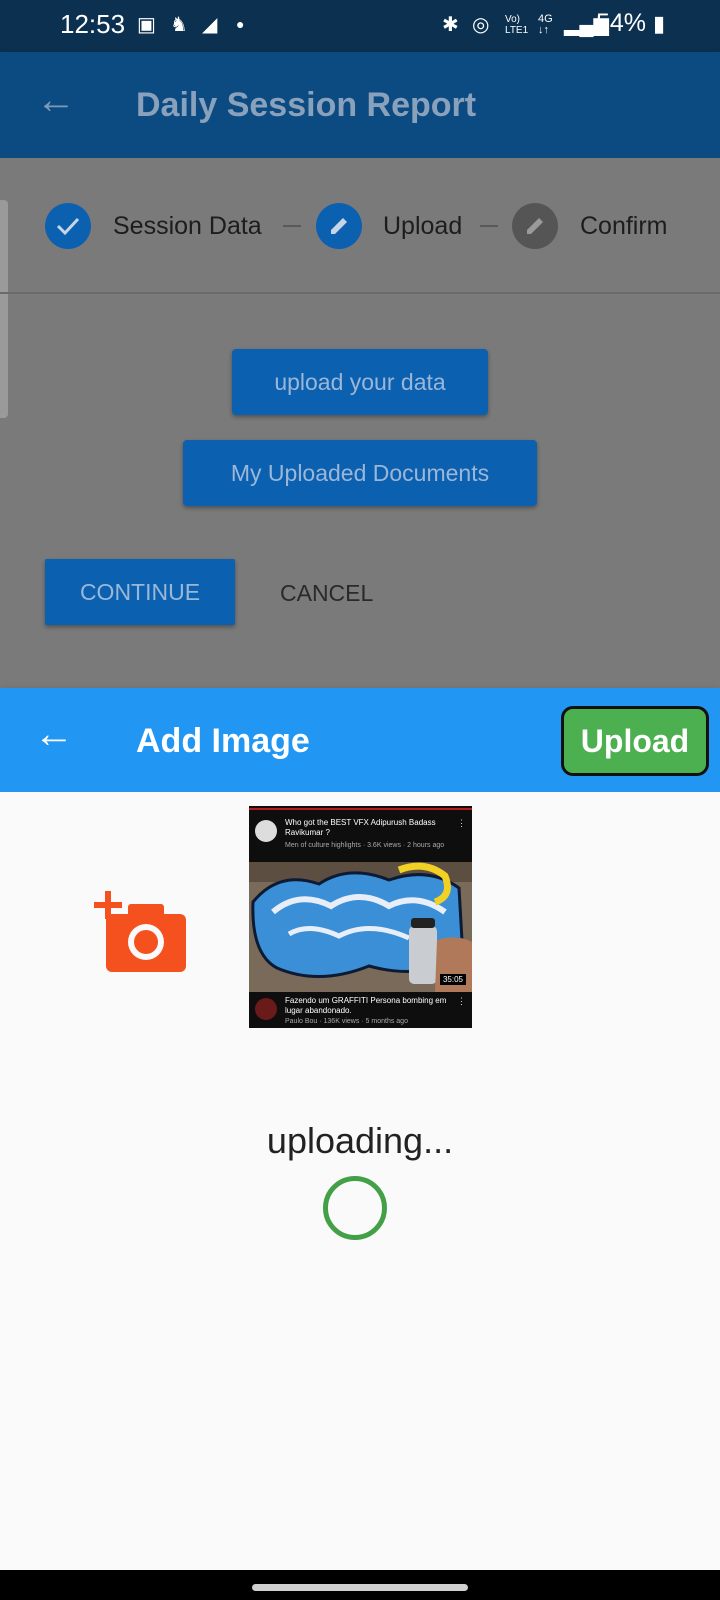 This screenshot has width=720, height=1600. I want to click on report-app-bar: ← Daily Session Report, so click(360, 105).